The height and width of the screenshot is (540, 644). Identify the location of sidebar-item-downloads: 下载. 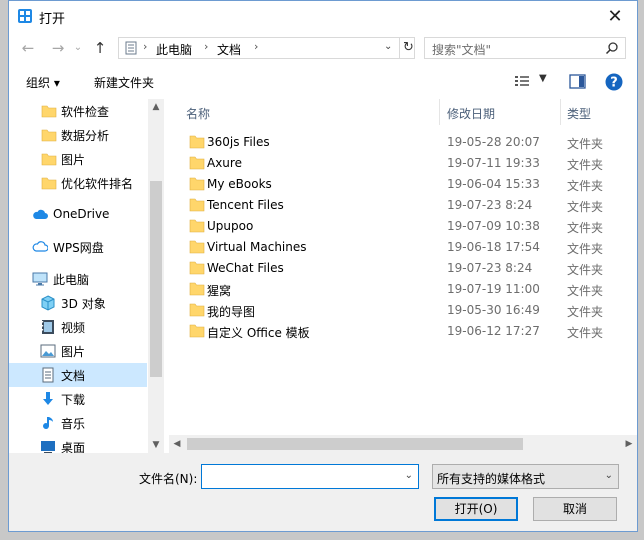
(78, 399).